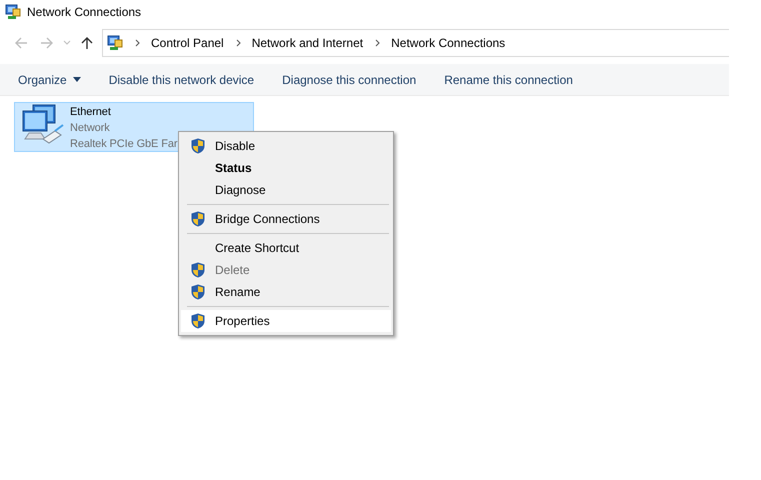  Describe the element at coordinates (124, 144) in the screenshot. I see `adapter-name: Realtek PCIe GbE Far` at that location.